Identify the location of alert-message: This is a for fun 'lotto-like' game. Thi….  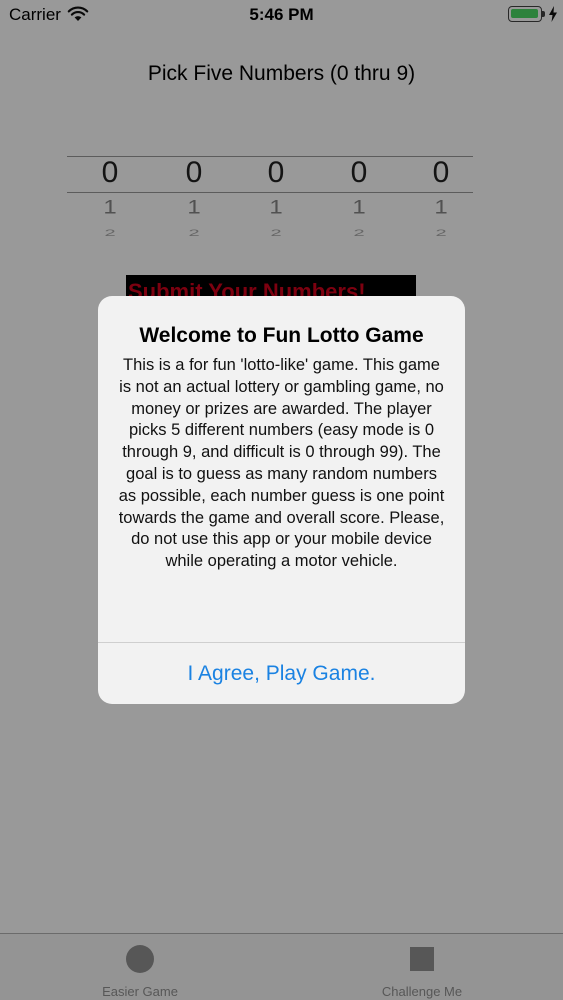
(281, 463).